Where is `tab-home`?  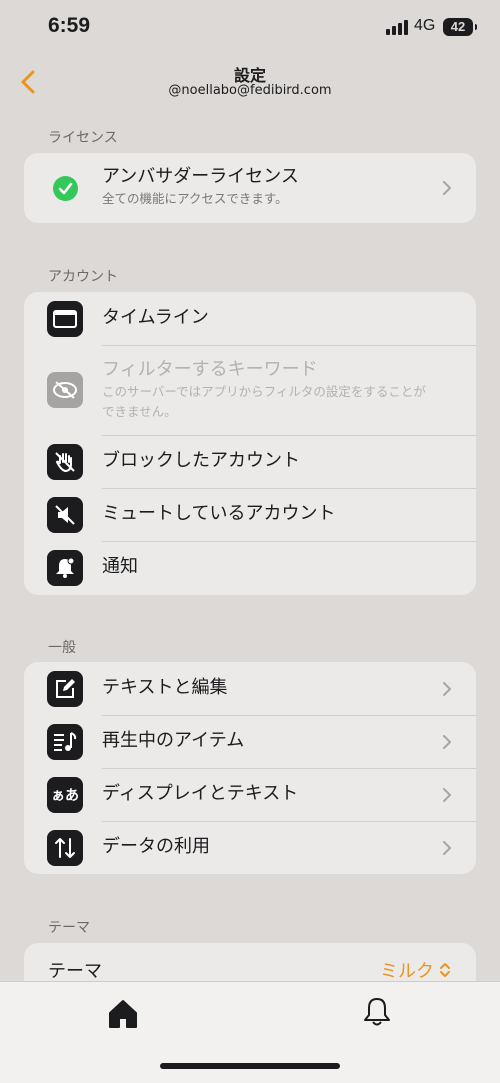 tab-home is located at coordinates (123, 1014).